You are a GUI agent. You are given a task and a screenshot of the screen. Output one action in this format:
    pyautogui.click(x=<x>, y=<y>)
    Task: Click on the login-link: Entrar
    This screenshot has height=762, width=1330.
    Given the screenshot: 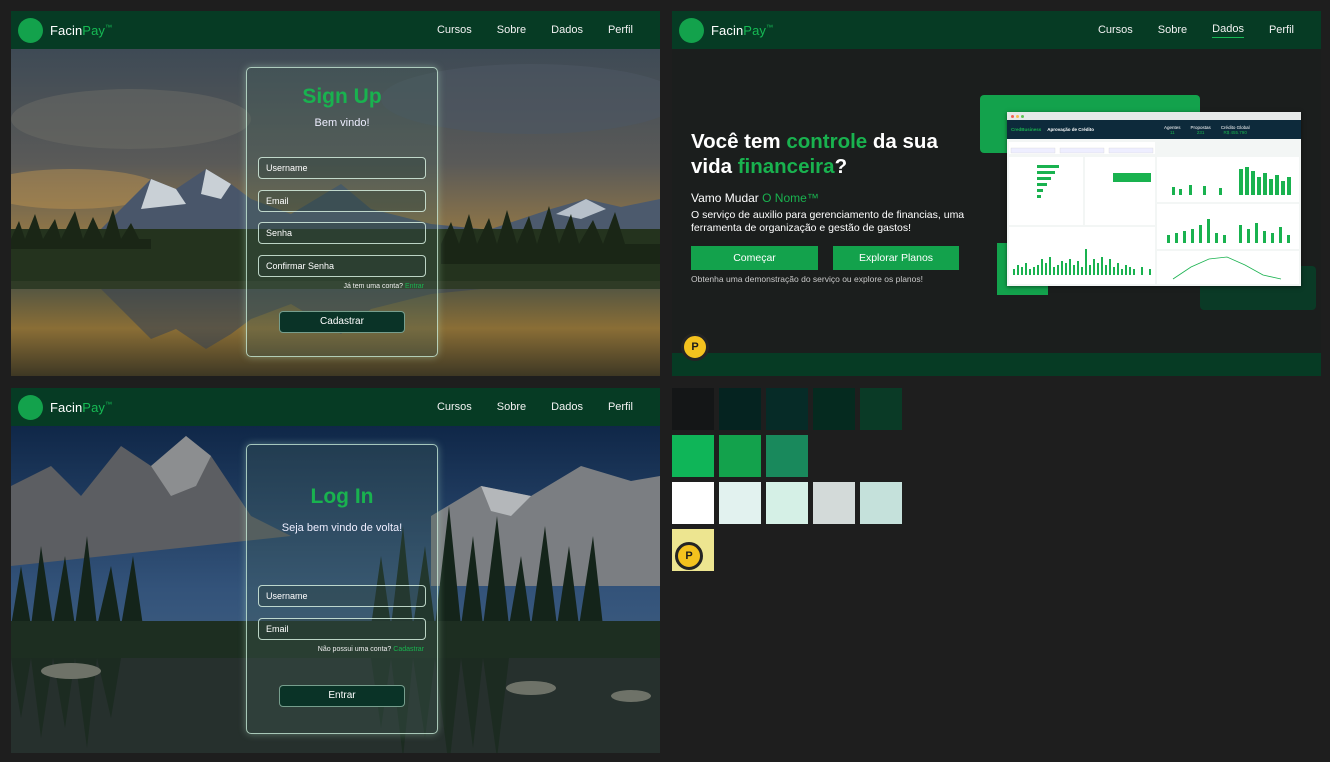 What is the action you would take?
    pyautogui.click(x=414, y=286)
    